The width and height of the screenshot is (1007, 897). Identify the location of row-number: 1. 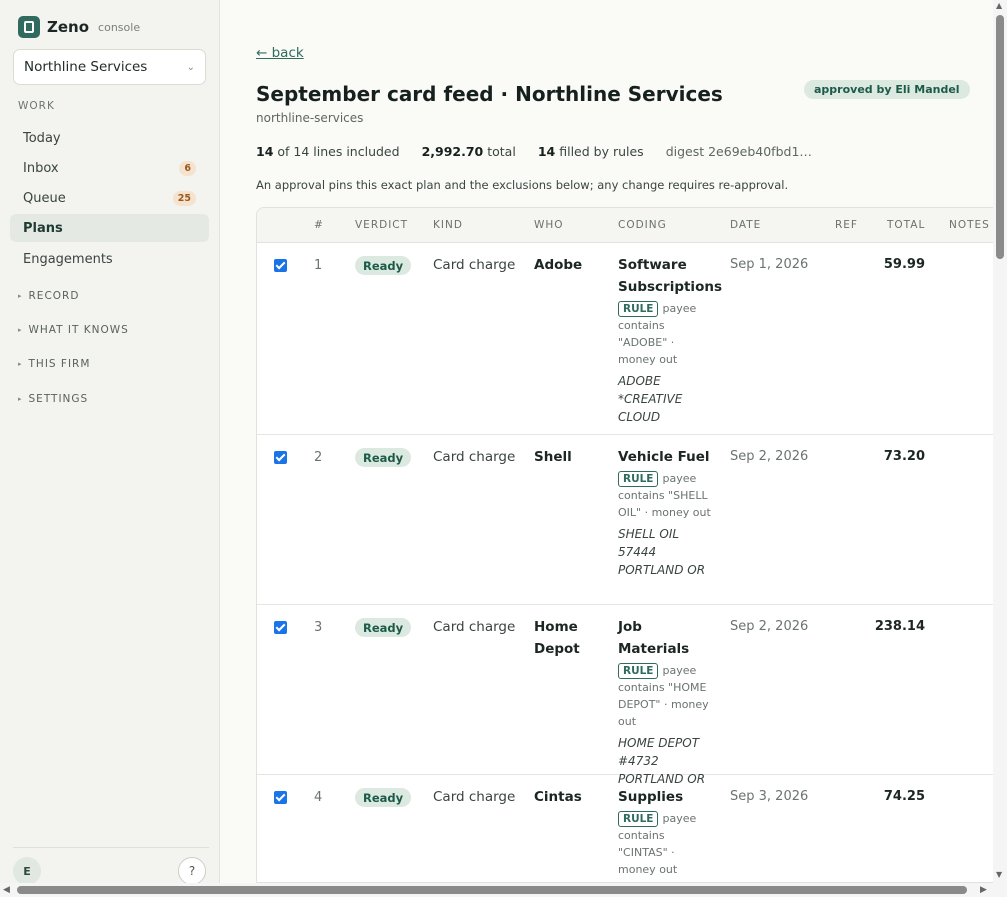
(318, 265).